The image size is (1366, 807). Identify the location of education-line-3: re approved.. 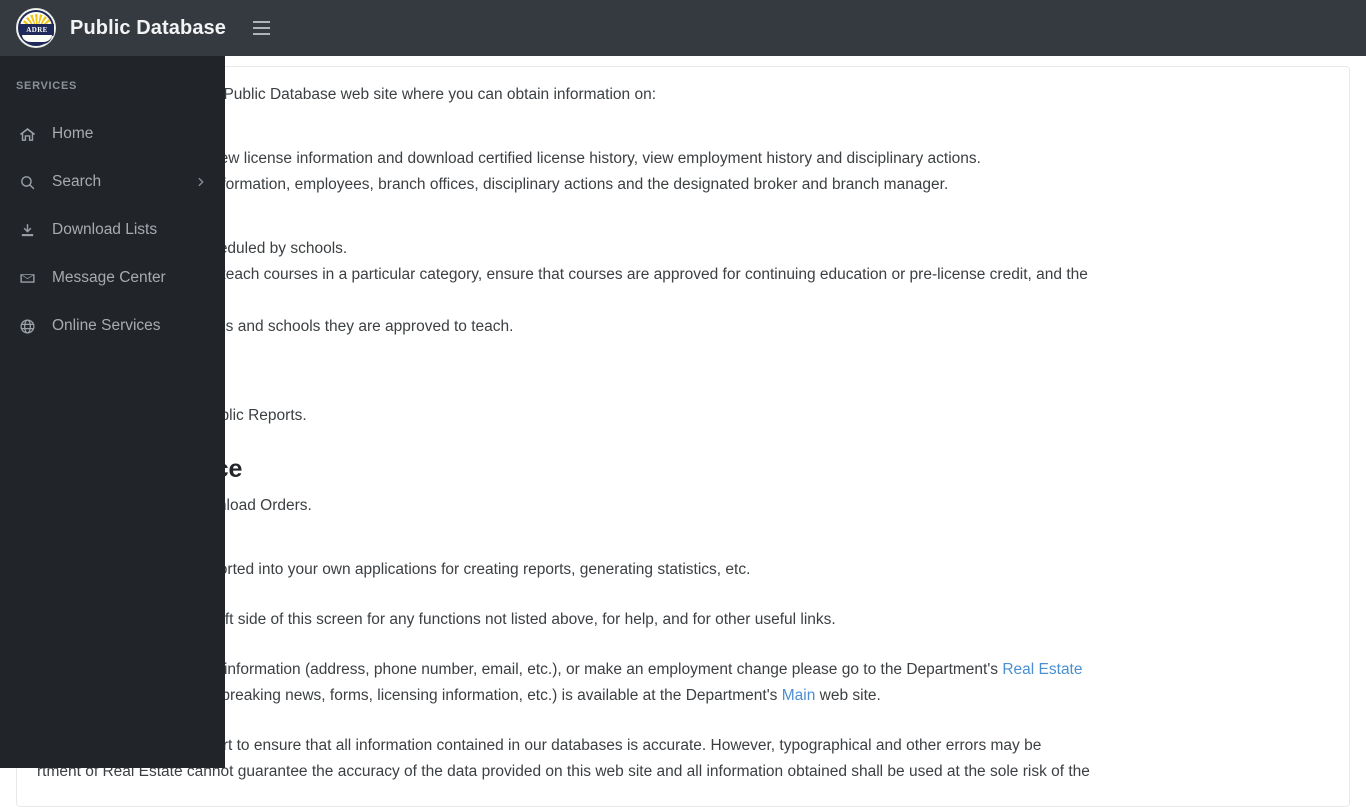
(683, 301).